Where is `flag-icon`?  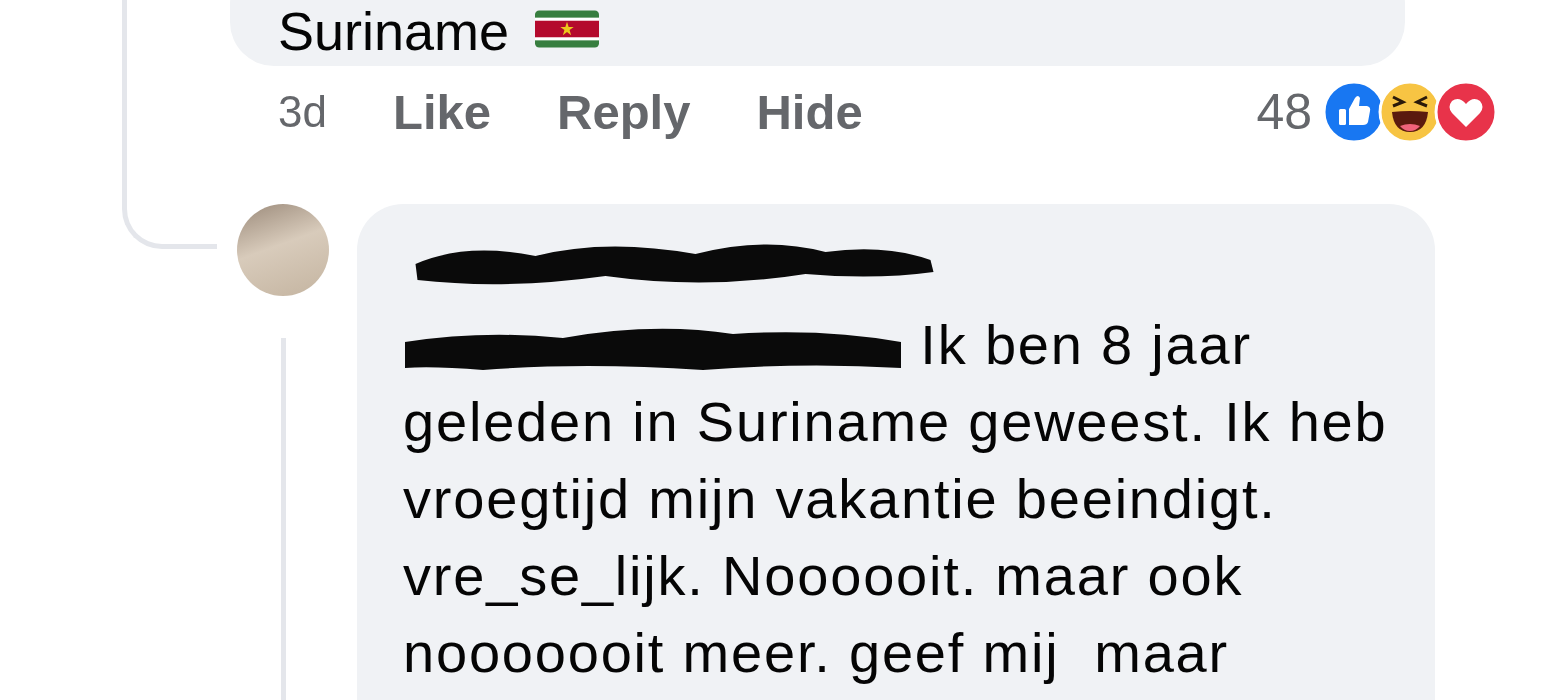 flag-icon is located at coordinates (567, 29).